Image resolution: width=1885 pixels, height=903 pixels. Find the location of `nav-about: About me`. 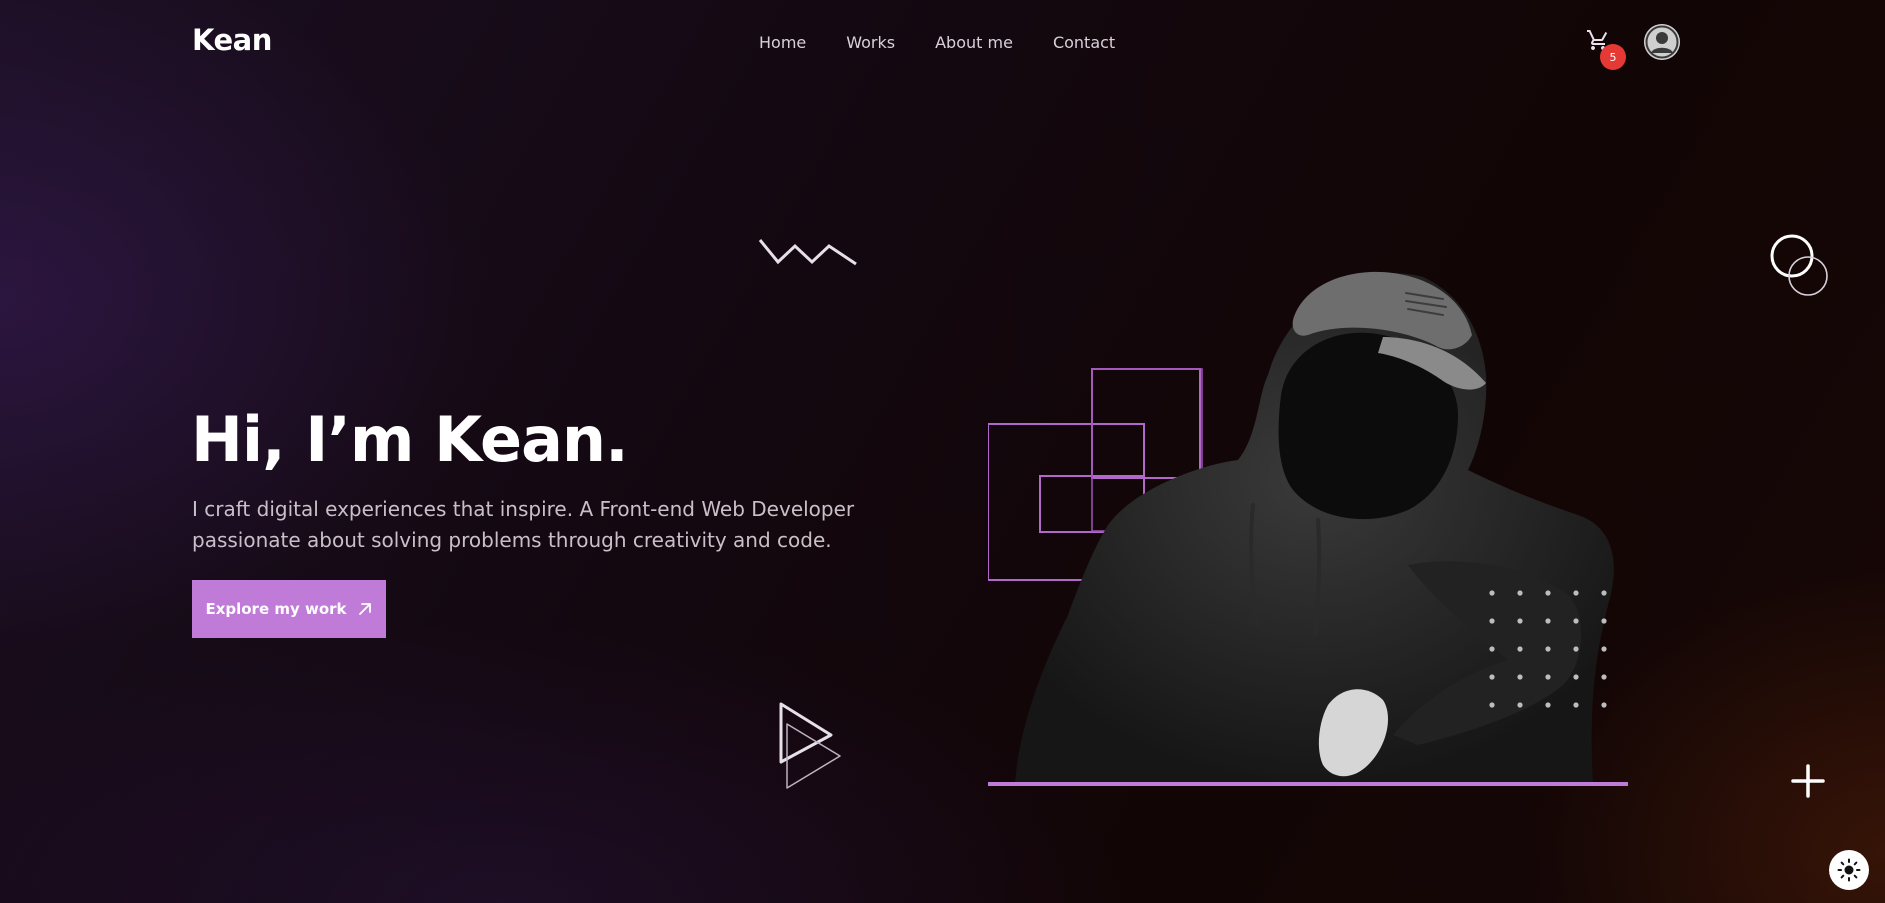

nav-about: About me is located at coordinates (974, 42).